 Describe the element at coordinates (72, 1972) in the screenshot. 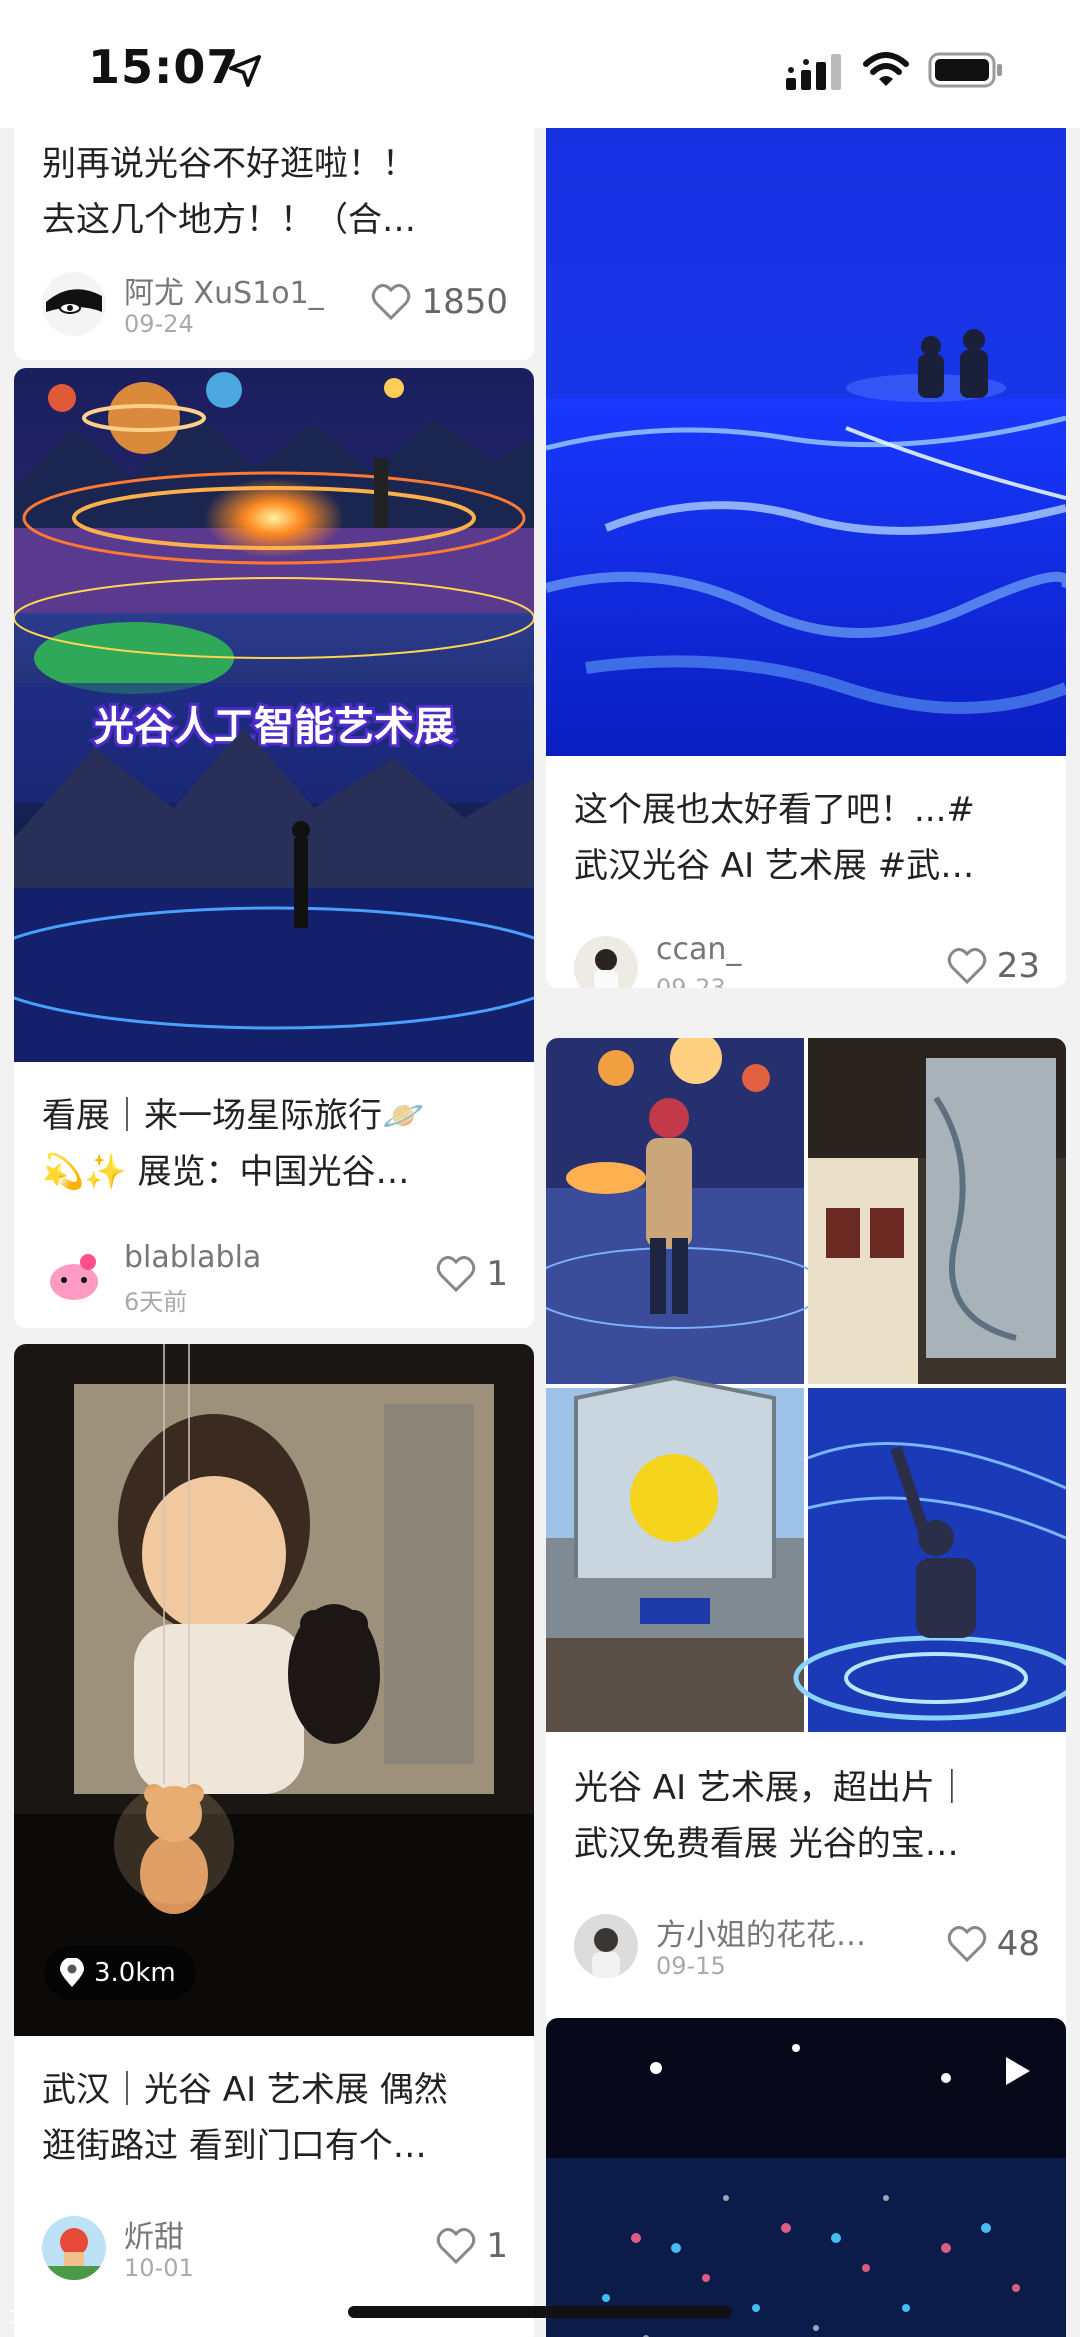

I see `map-pin-icon` at that location.